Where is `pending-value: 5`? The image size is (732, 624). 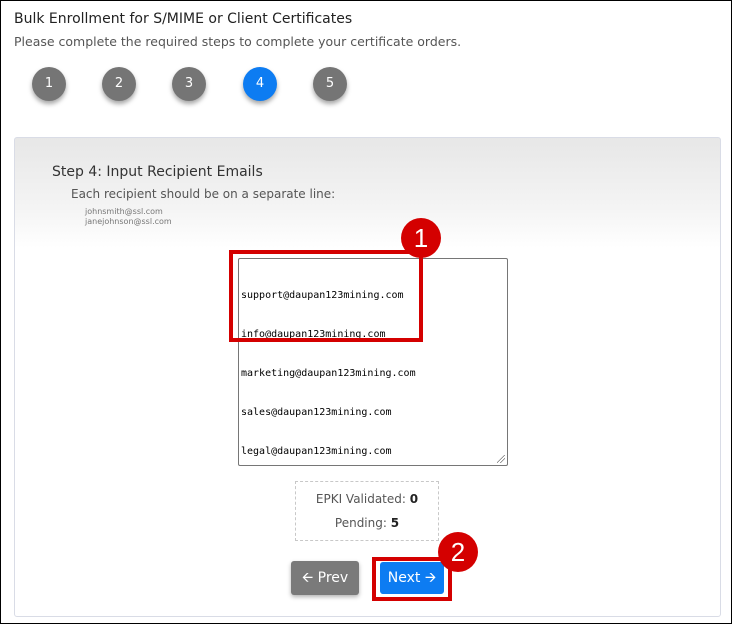 pending-value: 5 is located at coordinates (395, 523).